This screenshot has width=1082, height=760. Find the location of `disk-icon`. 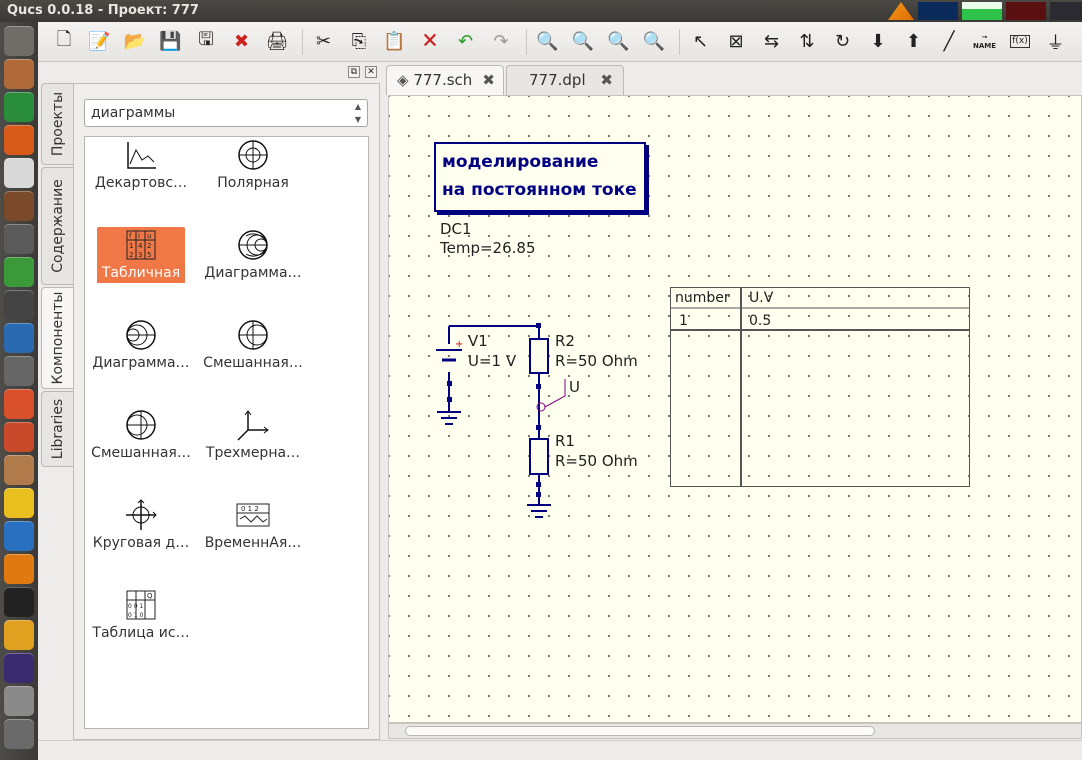

disk-icon is located at coordinates (19, 470).